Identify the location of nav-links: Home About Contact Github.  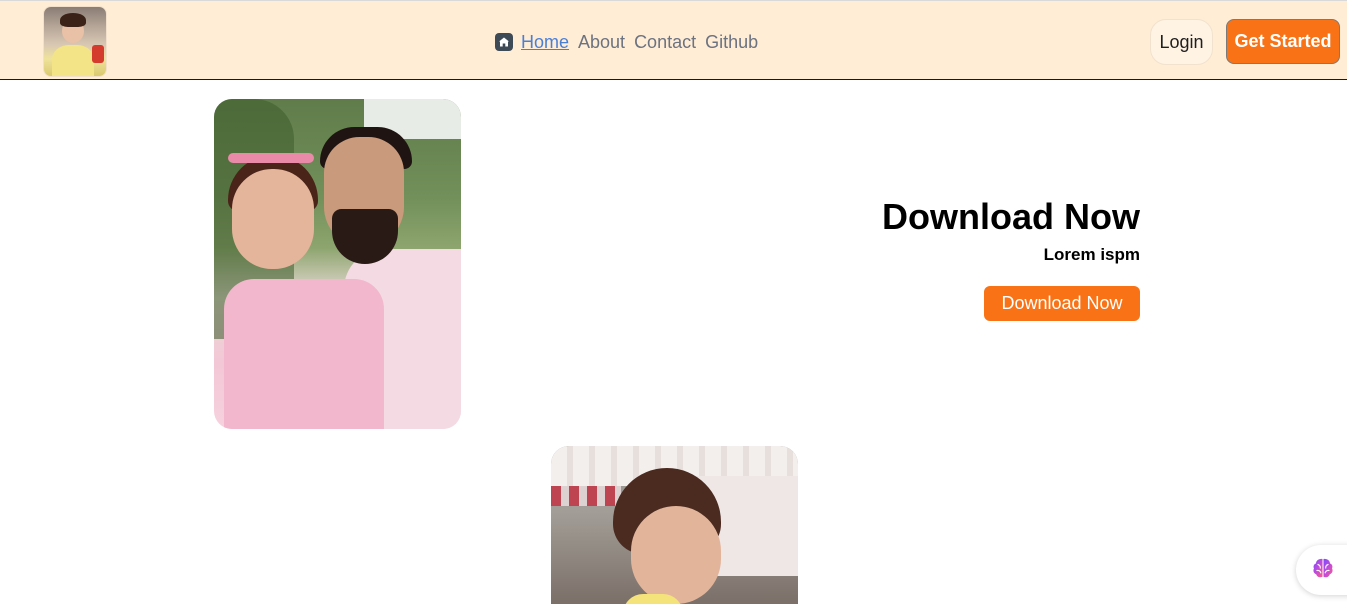
(626, 42).